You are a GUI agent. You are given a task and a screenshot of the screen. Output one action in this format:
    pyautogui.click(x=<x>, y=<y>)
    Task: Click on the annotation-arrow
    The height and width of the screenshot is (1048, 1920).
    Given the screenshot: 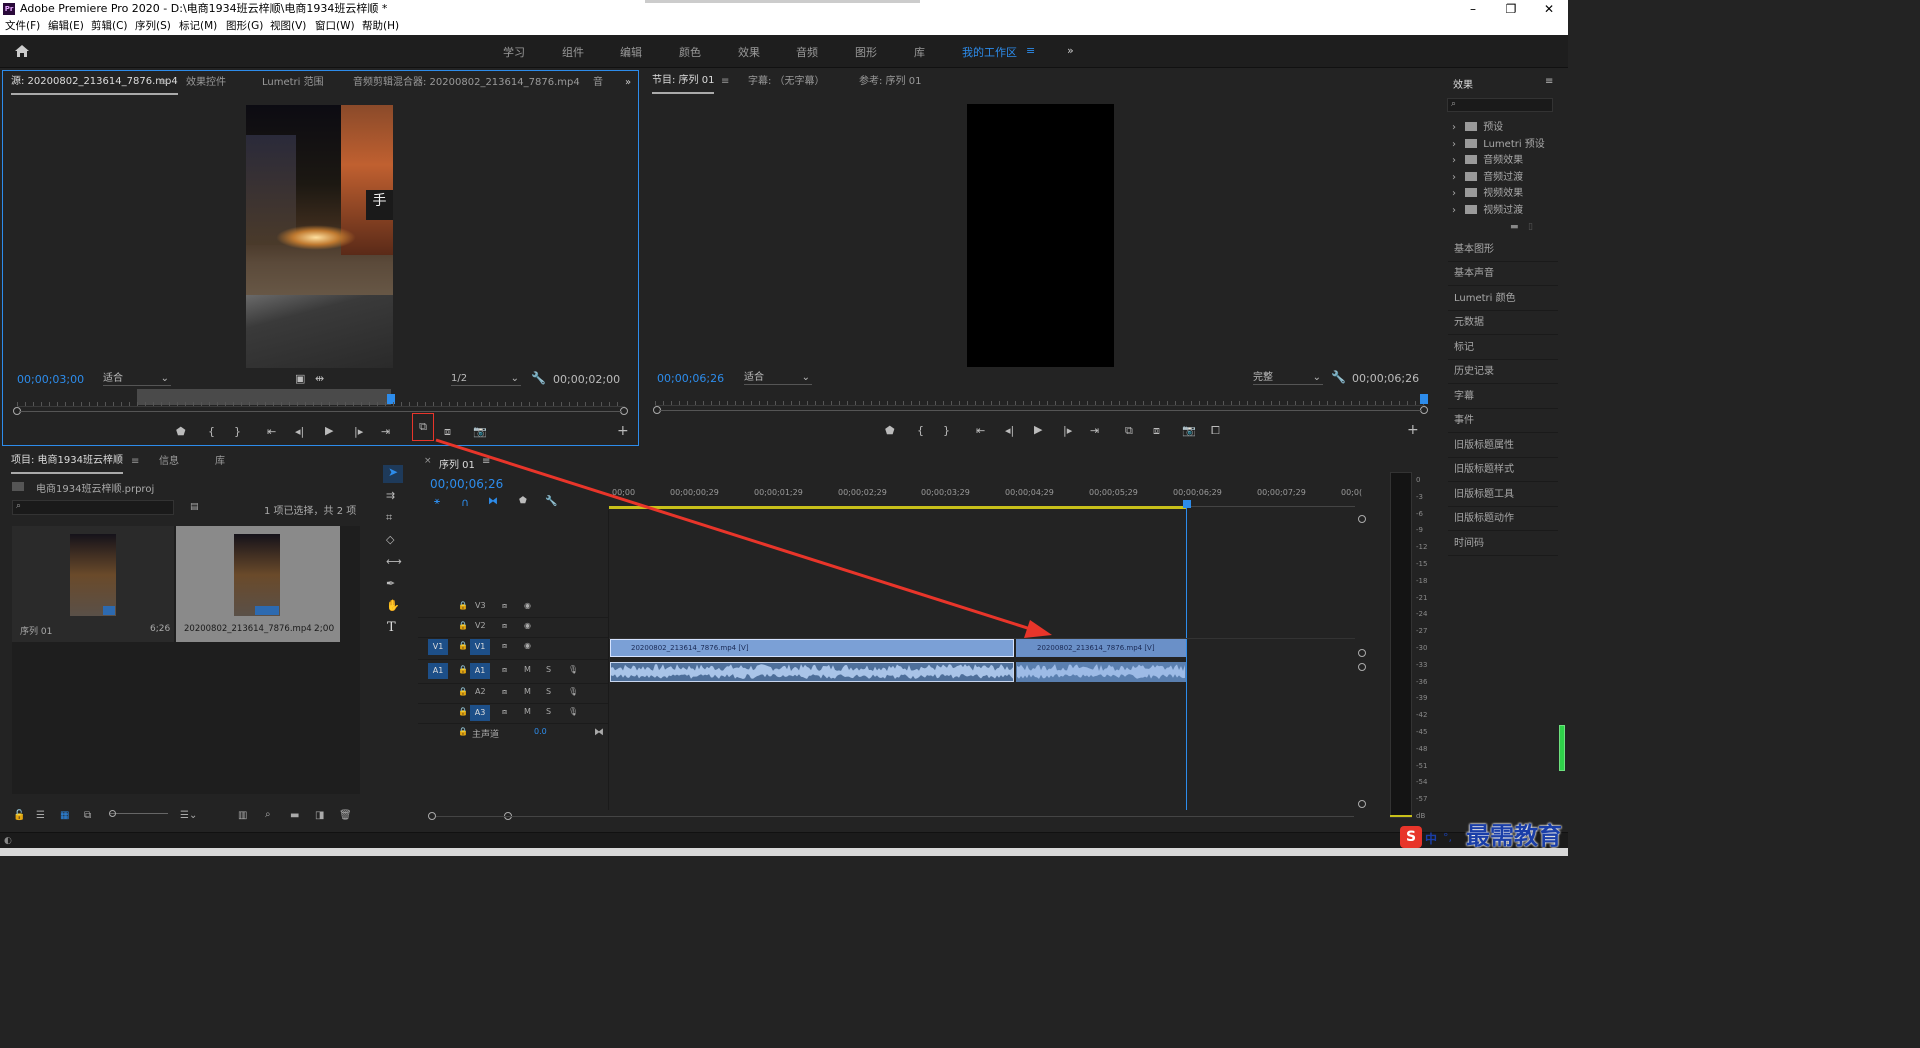 What is the action you would take?
    pyautogui.click(x=743, y=538)
    